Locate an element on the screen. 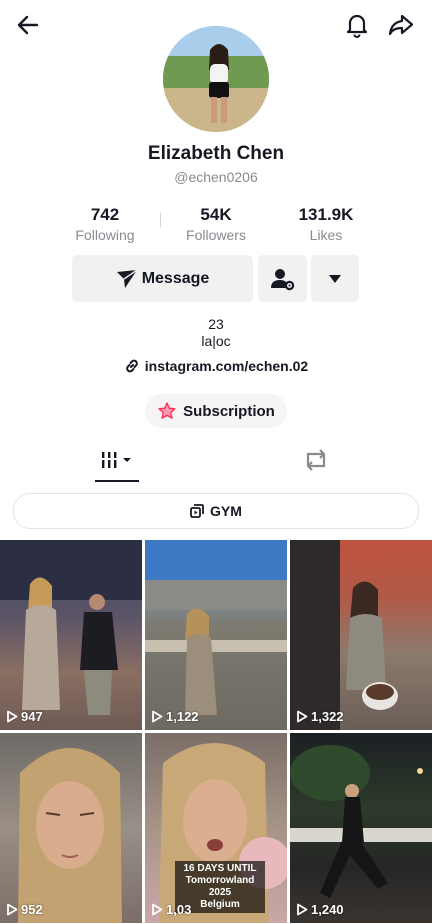 This screenshot has height=924, width=432. view-count: 1,240 is located at coordinates (320, 909).